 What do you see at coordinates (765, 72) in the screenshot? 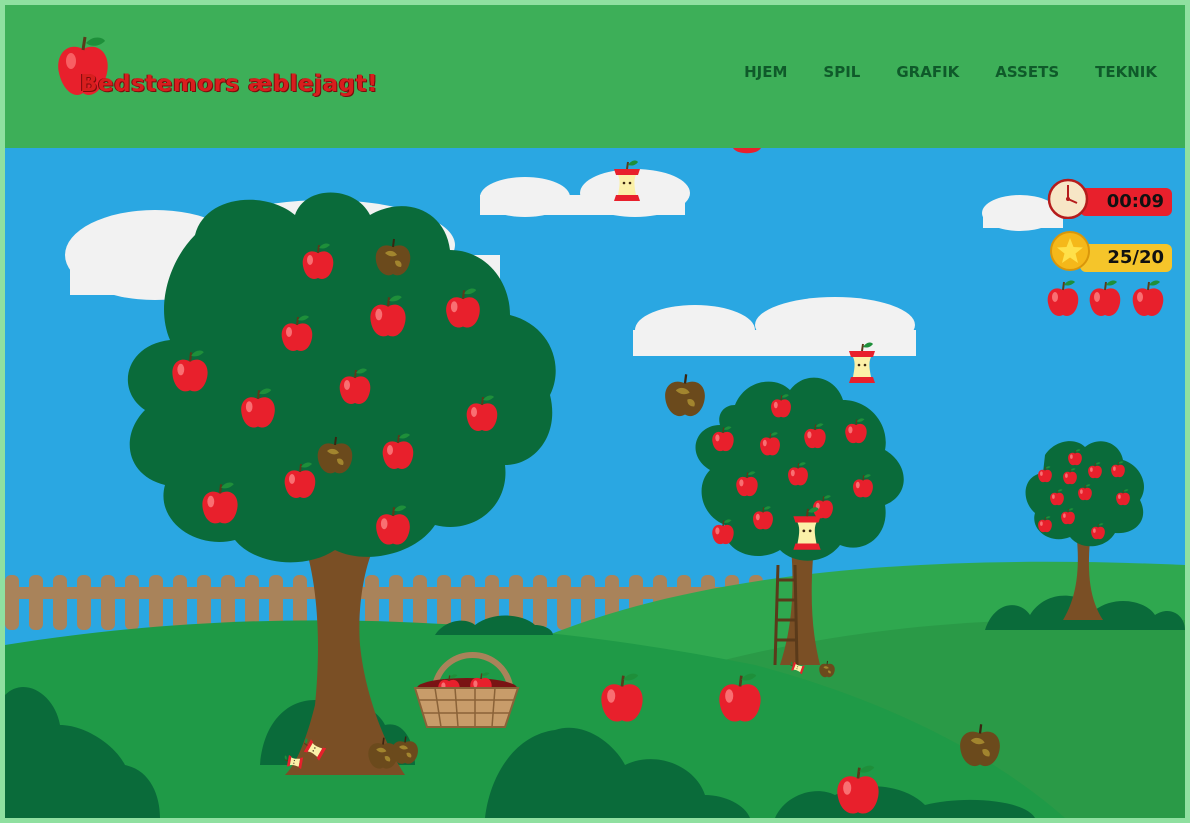
I see `nav-hjem: HJEM` at bounding box center [765, 72].